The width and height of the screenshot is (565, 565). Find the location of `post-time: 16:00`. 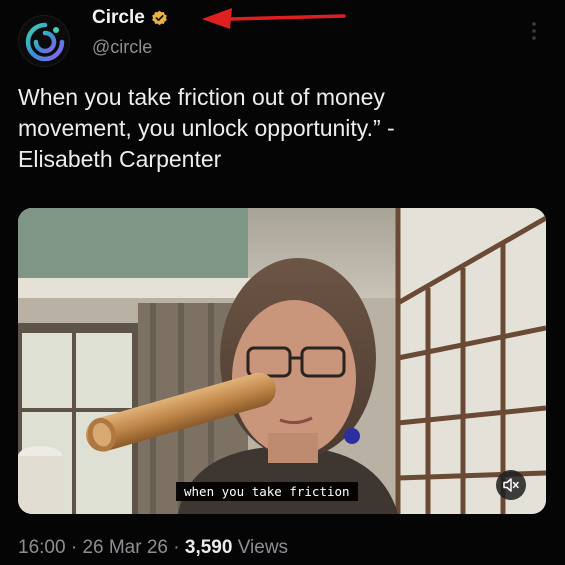

post-time: 16:00 is located at coordinates (42, 547).